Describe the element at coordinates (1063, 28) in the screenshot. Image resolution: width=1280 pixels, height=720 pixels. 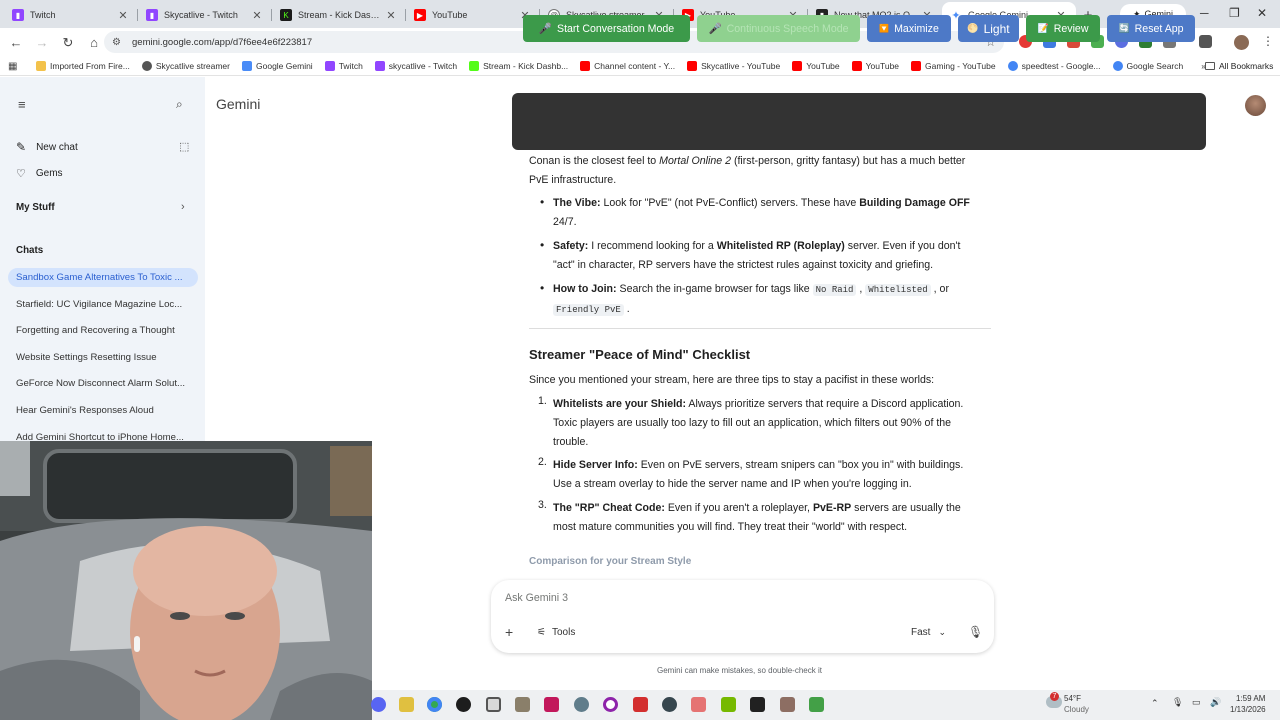
I see `review-button: 📝 Review` at that location.